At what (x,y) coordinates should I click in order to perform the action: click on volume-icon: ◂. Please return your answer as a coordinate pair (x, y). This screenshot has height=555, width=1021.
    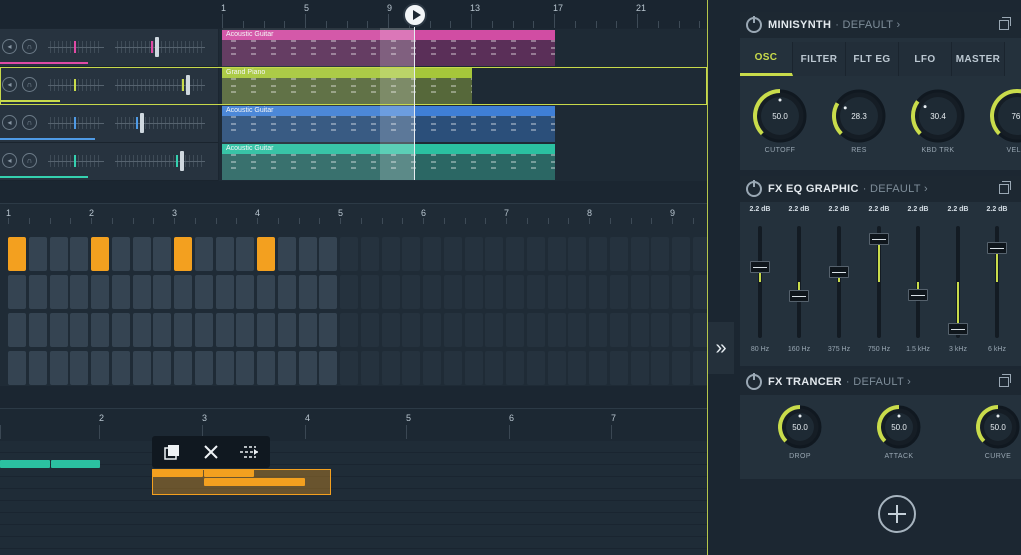
    Looking at the image, I should click on (9, 122).